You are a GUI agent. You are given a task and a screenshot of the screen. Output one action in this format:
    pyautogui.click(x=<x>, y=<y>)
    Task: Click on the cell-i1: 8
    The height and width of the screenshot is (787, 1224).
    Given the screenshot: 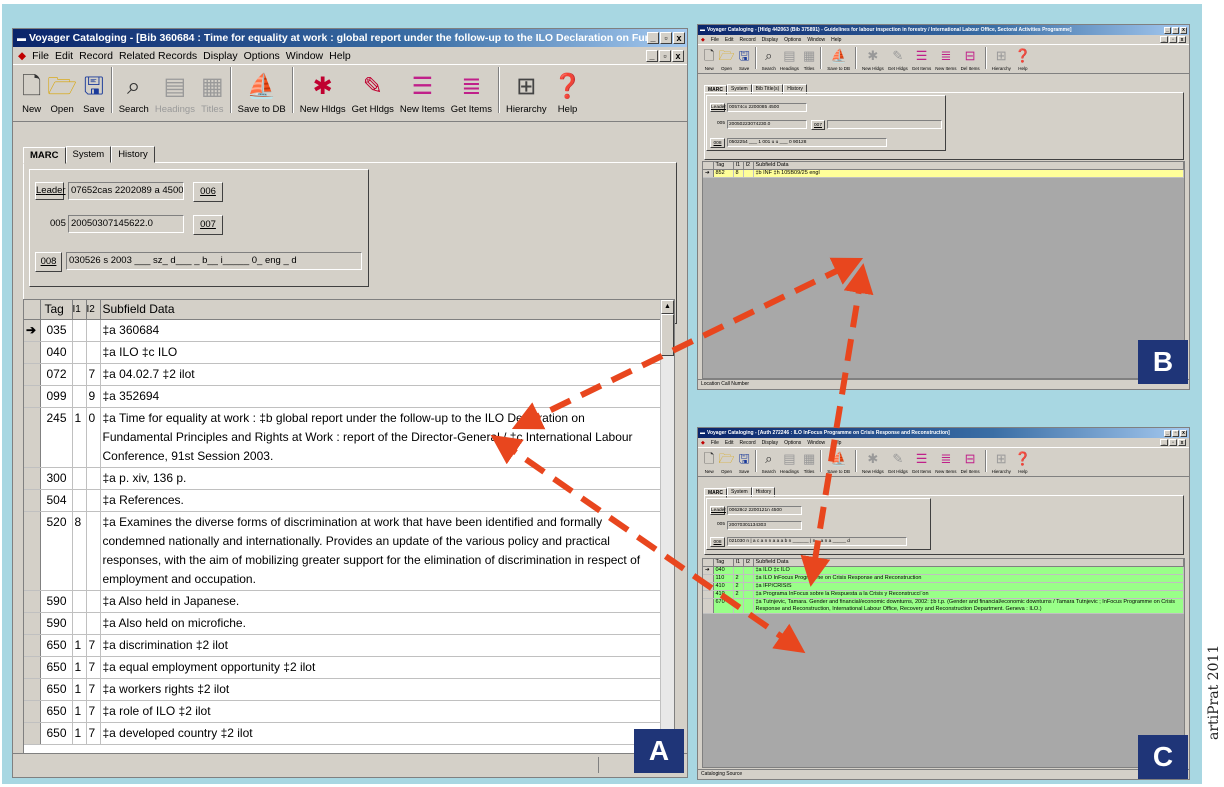 What is the action you would take?
    pyautogui.click(x=738, y=173)
    